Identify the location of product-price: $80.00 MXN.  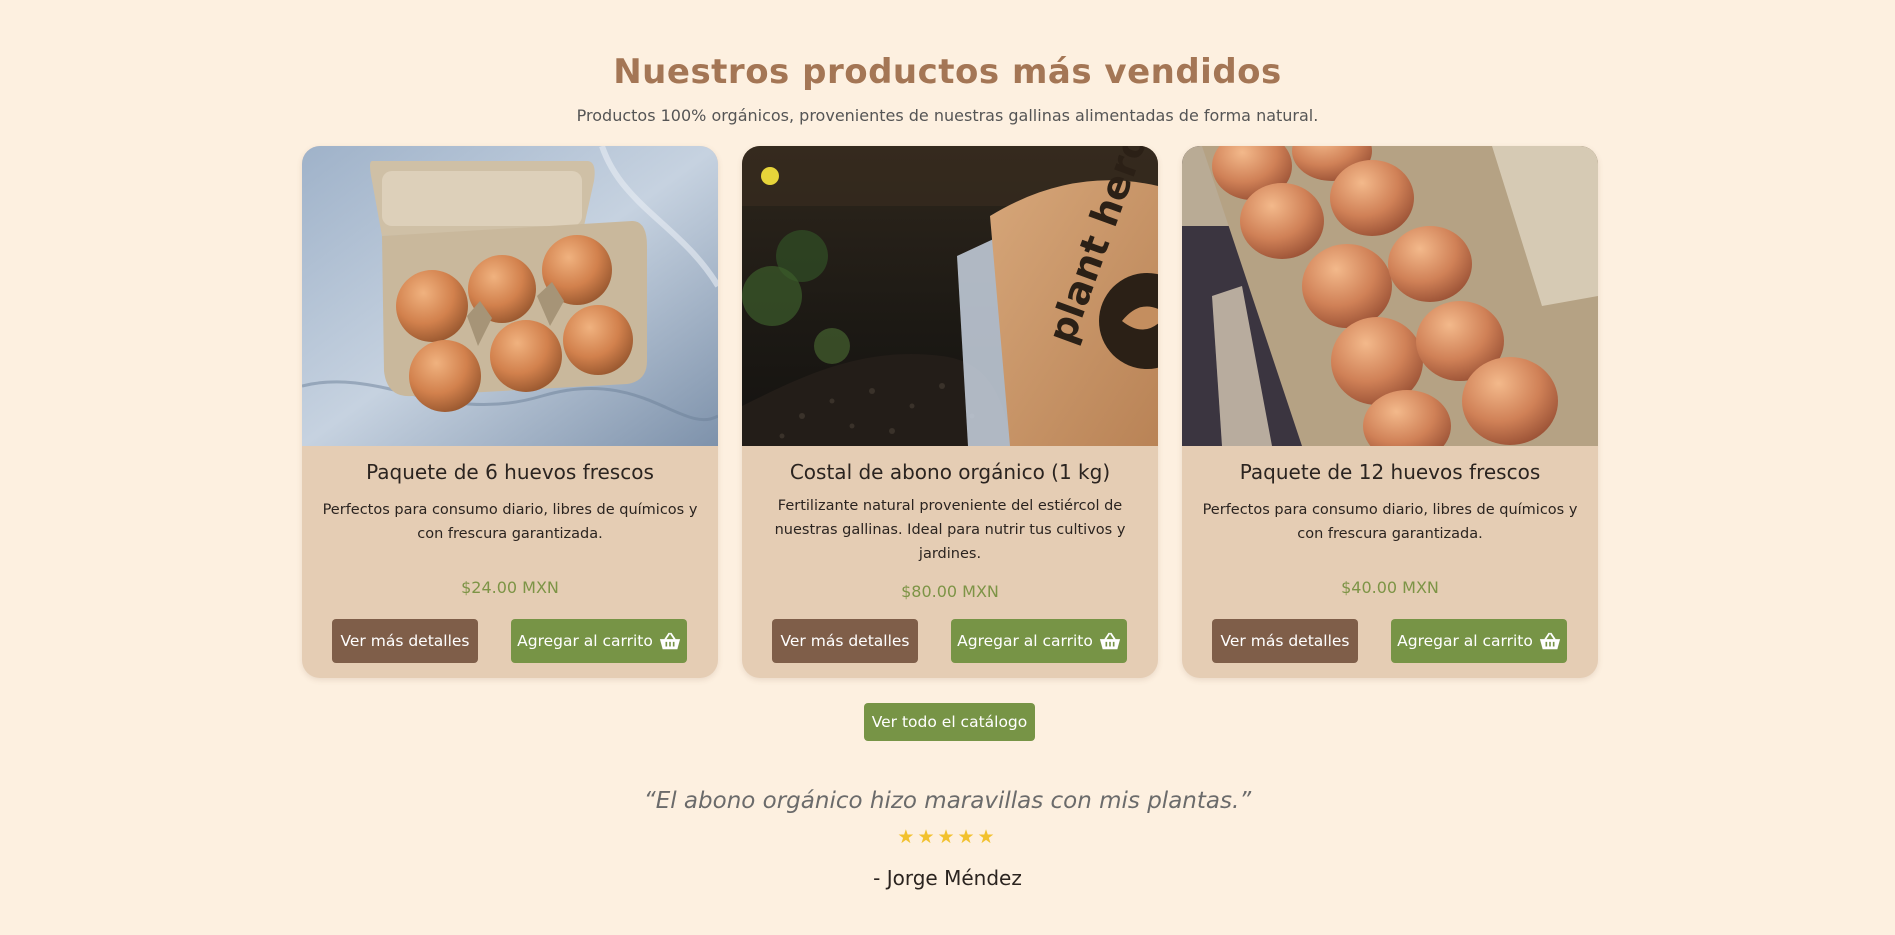
(950, 591).